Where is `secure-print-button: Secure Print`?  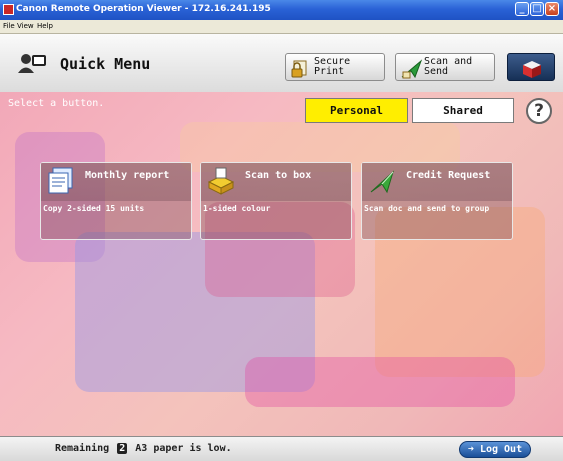 secure-print-button: Secure Print is located at coordinates (335, 67).